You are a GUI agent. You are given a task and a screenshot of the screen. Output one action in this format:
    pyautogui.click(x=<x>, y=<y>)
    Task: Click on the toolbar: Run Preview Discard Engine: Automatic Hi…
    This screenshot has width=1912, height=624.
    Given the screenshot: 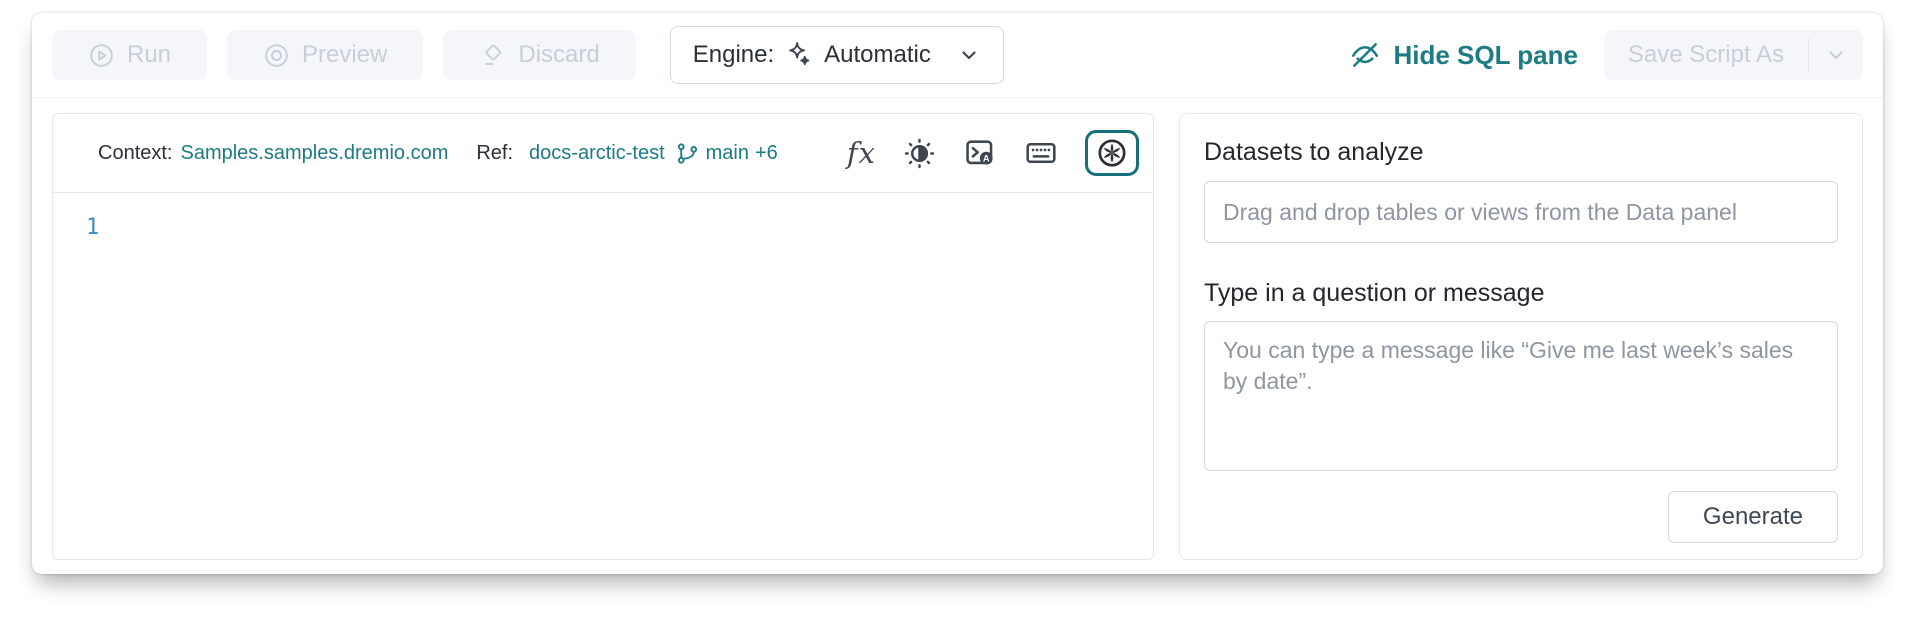 What is the action you would take?
    pyautogui.click(x=957, y=55)
    